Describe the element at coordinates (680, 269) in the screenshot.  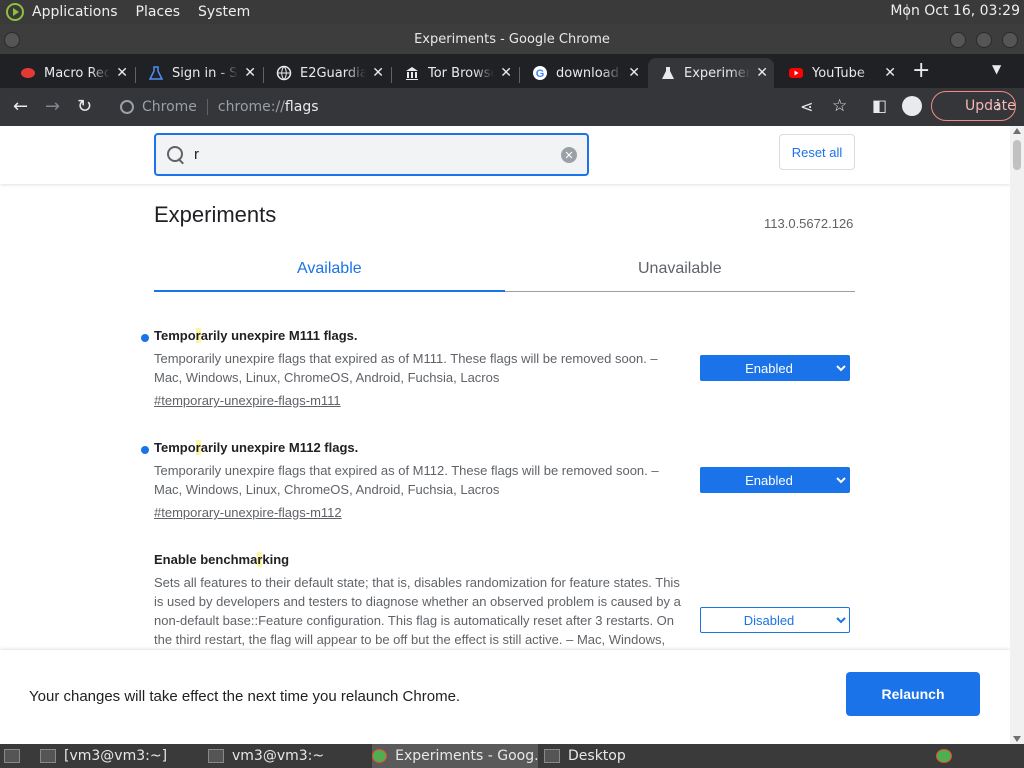
I see `tab-unavailable: Unavailable` at that location.